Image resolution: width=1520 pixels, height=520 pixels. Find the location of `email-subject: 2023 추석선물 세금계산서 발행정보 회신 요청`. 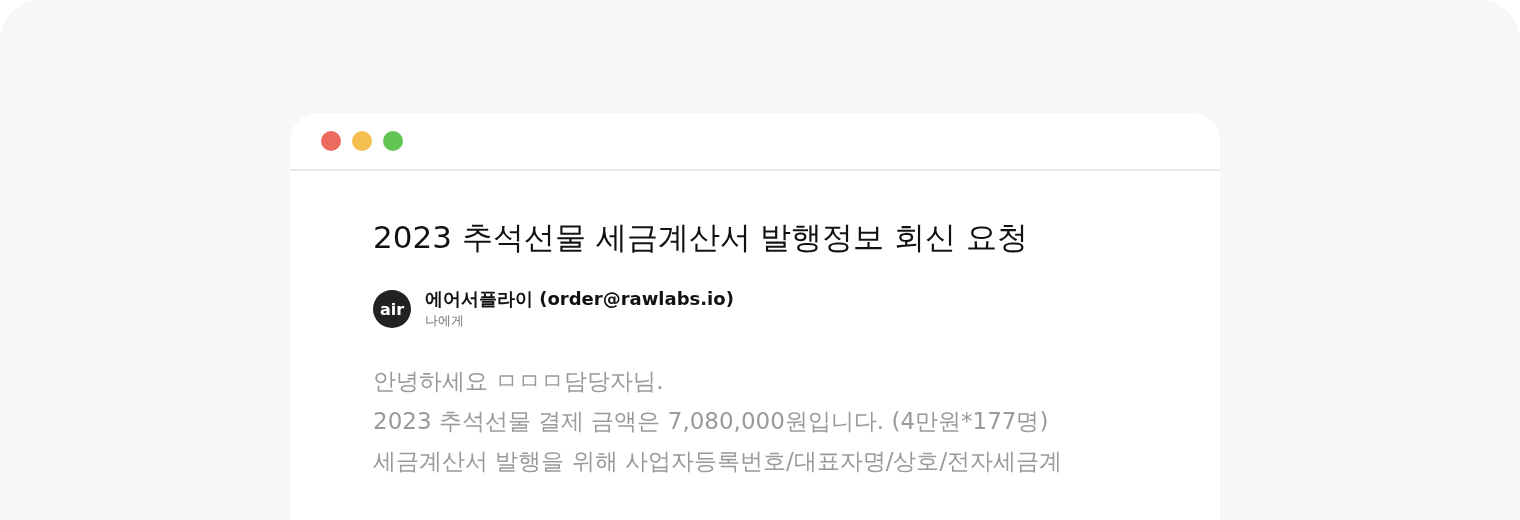

email-subject: 2023 추석선물 세금계산서 발행정보 회신 요청 is located at coordinates (701, 237).